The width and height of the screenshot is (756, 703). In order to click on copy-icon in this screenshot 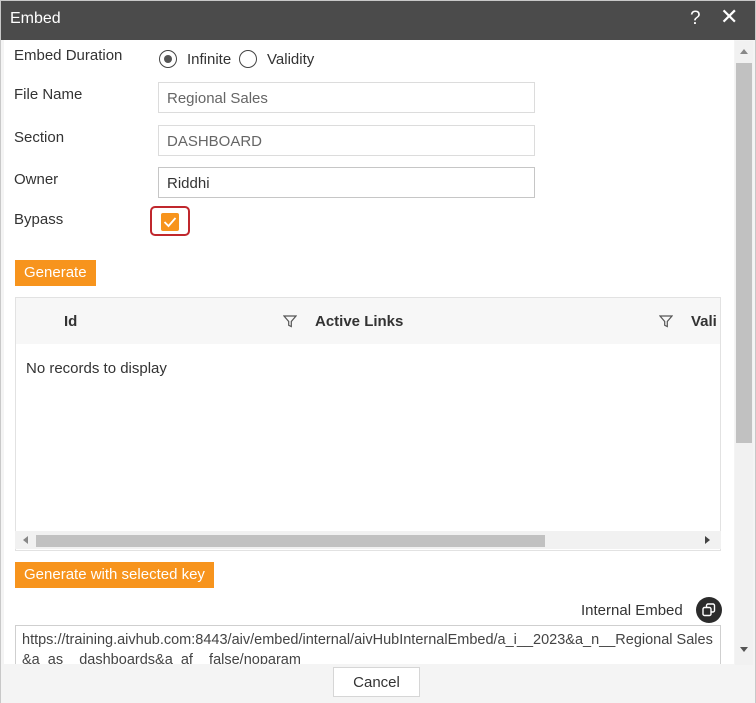, I will do `click(709, 610)`.